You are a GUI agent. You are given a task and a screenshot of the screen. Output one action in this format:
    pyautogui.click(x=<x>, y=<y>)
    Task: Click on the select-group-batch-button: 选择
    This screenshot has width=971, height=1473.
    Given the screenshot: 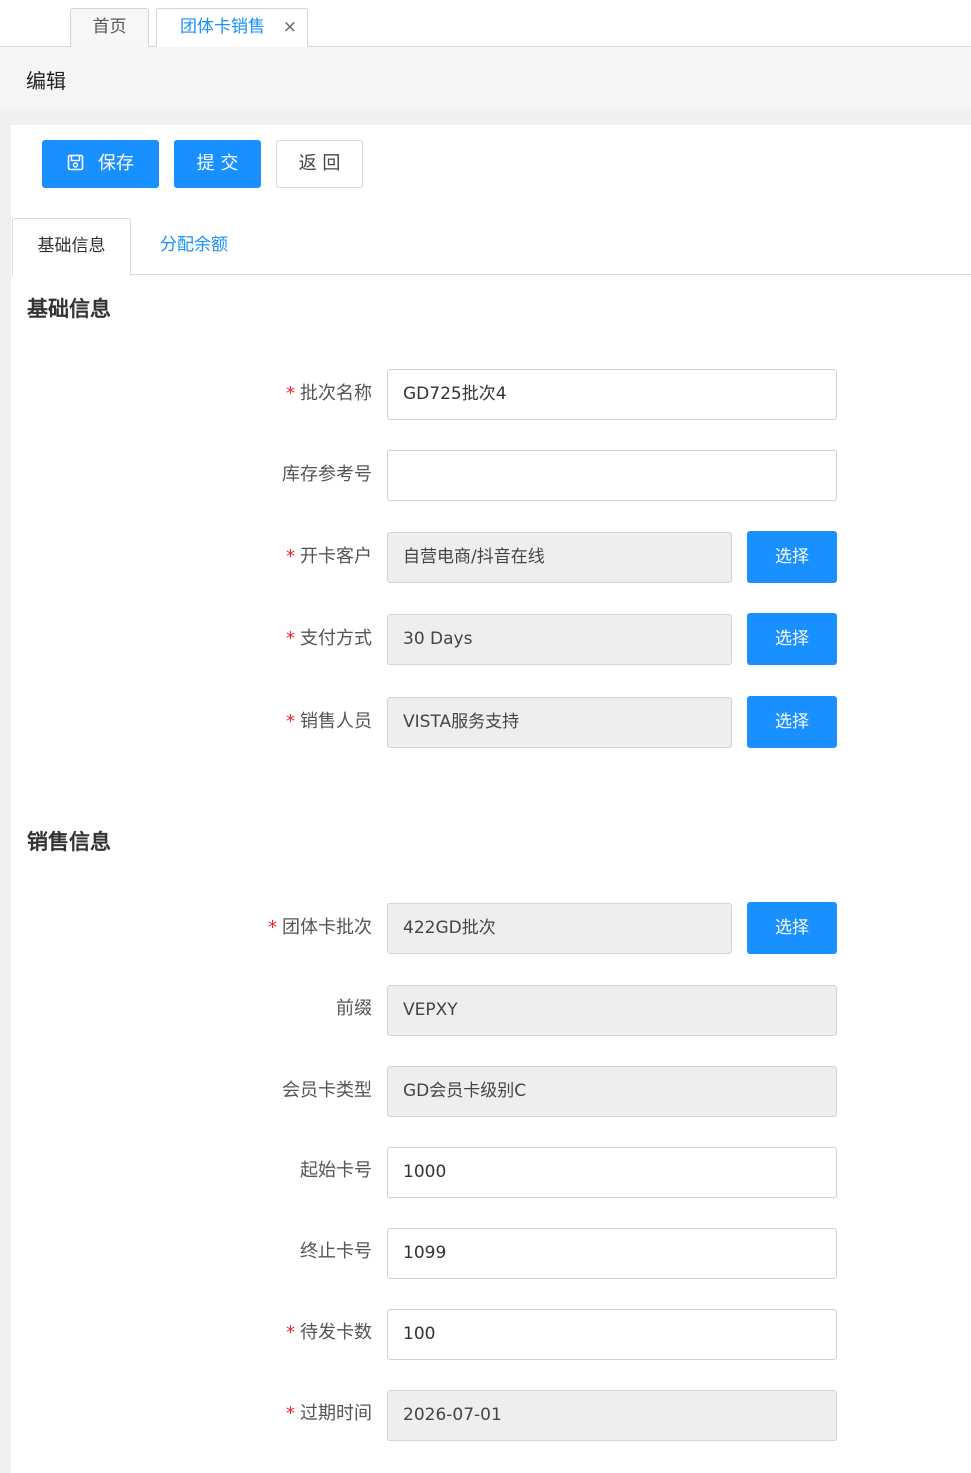 What is the action you would take?
    pyautogui.click(x=792, y=928)
    